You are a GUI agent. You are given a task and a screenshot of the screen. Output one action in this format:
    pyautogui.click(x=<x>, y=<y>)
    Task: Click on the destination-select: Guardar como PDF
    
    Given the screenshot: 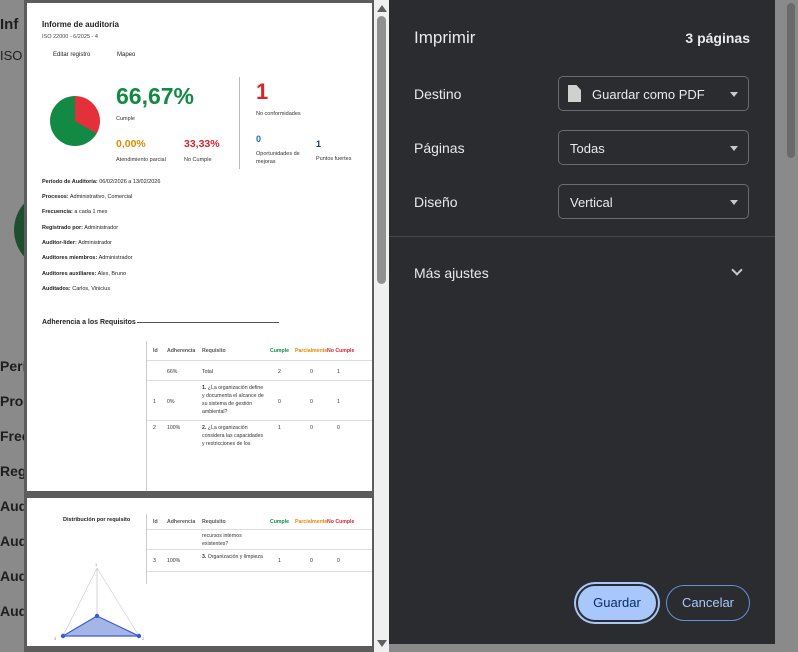 What is the action you would take?
    pyautogui.click(x=653, y=93)
    